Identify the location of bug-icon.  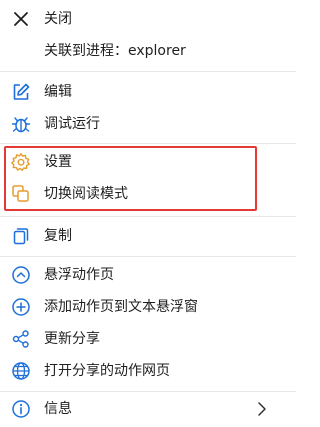
(21, 124).